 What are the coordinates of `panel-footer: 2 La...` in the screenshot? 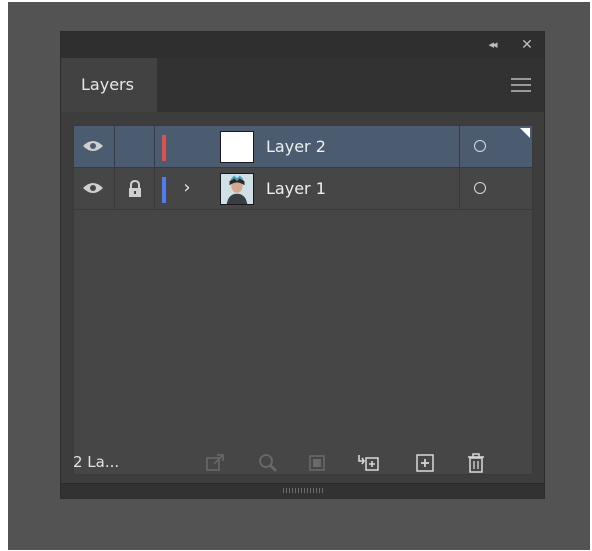 It's located at (302, 463).